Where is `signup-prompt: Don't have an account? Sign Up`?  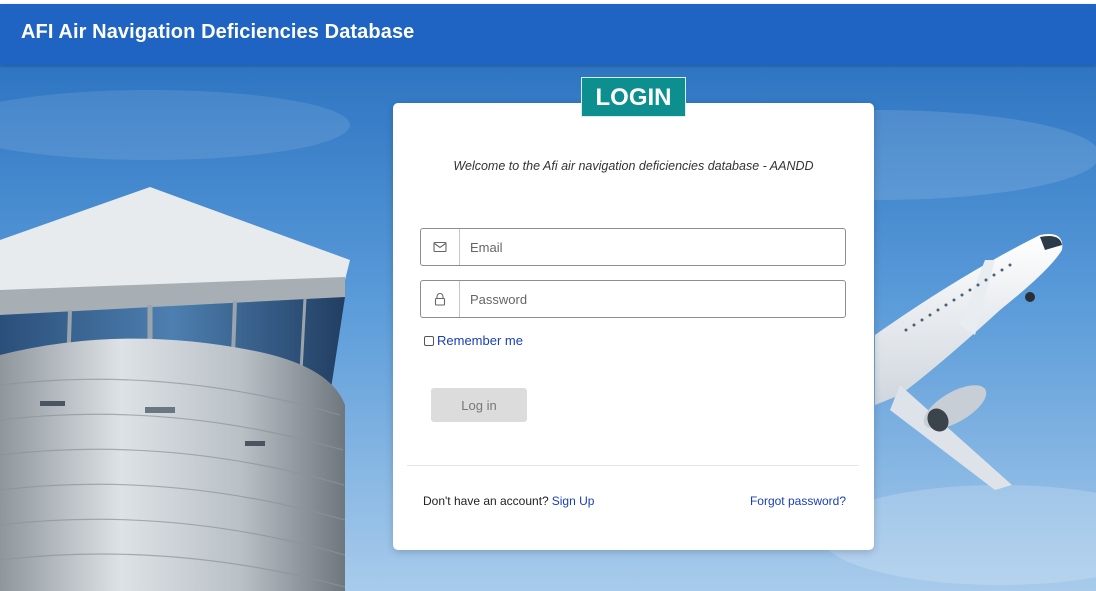
signup-prompt: Don't have an account? Sign Up is located at coordinates (508, 501).